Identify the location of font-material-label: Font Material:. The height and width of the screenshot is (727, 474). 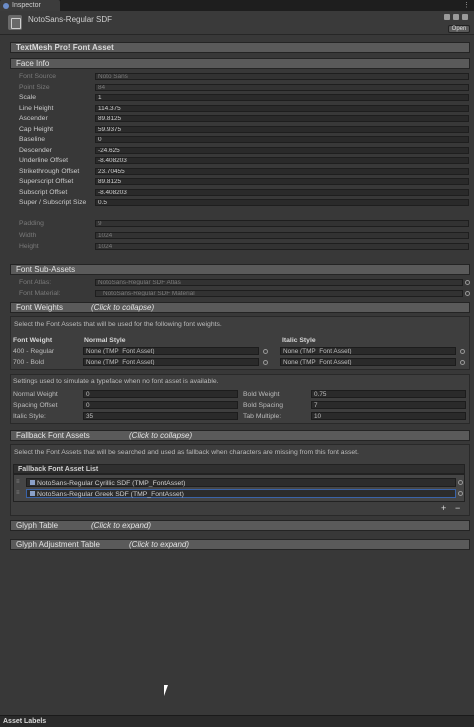
(40, 293).